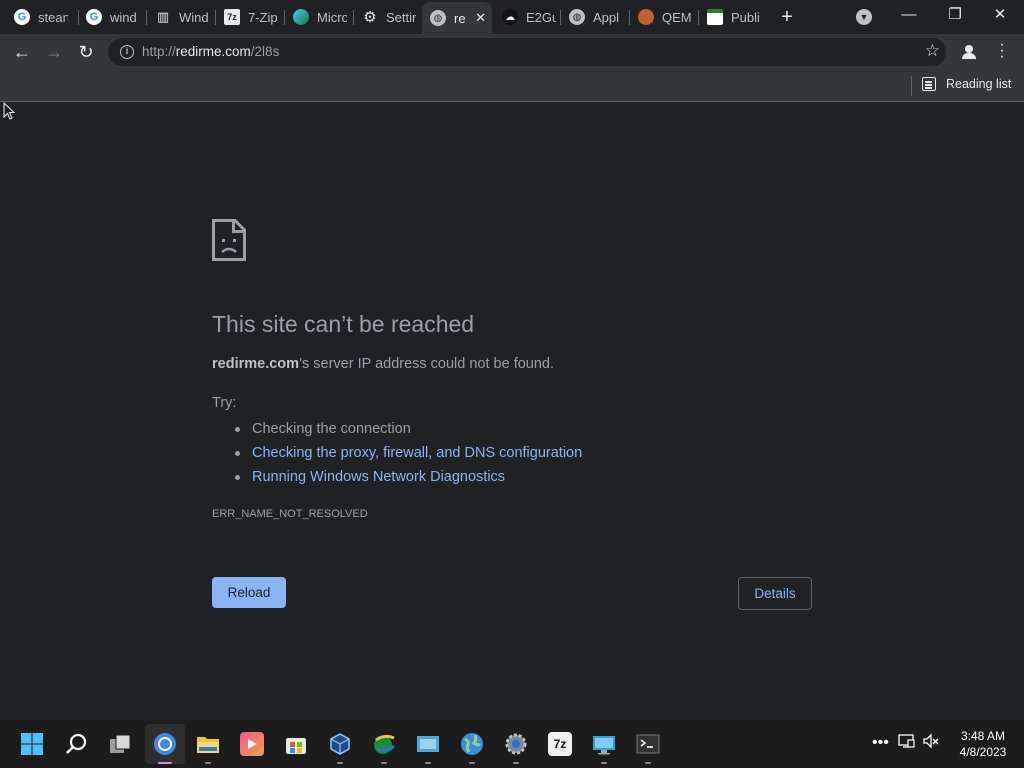 The height and width of the screenshot is (768, 1024). I want to click on info-icon: i, so click(127, 52).